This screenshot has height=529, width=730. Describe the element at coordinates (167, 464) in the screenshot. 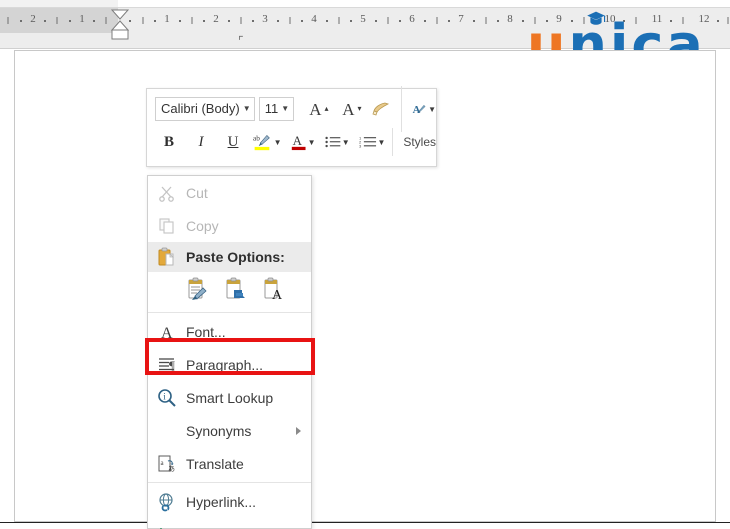

I see `translate-icon: a あ` at that location.